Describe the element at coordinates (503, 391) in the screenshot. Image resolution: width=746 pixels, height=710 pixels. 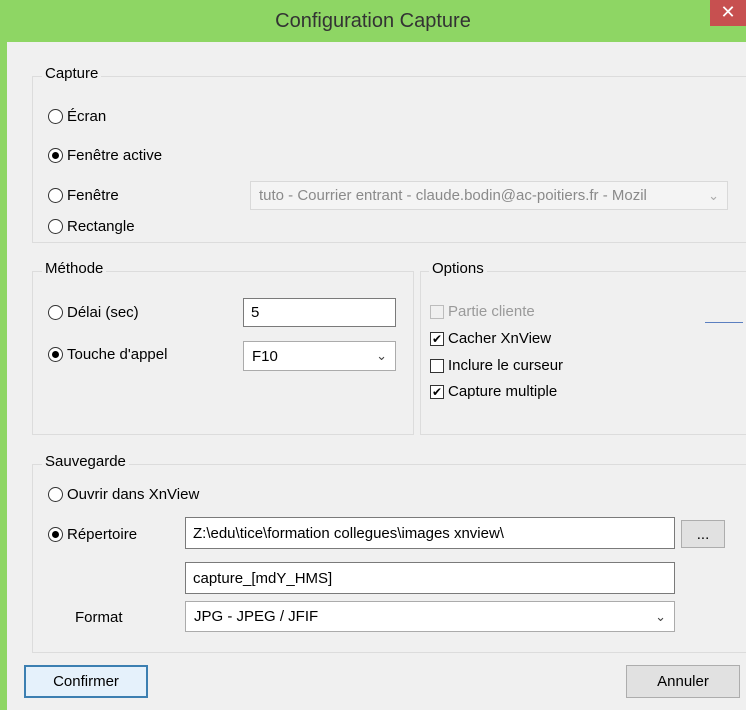
I see `checkbox-capture-multiple-label: Capture multiple` at that location.